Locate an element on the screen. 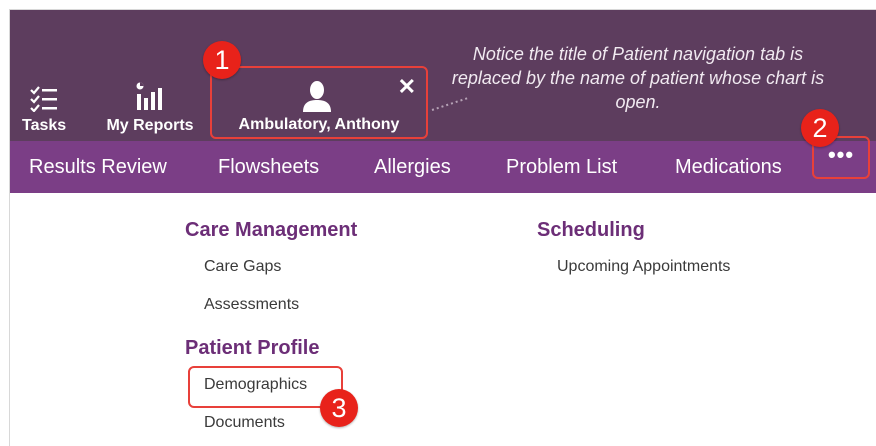 The height and width of the screenshot is (446, 876). my-reports-button: My Reports is located at coordinates (150, 107).